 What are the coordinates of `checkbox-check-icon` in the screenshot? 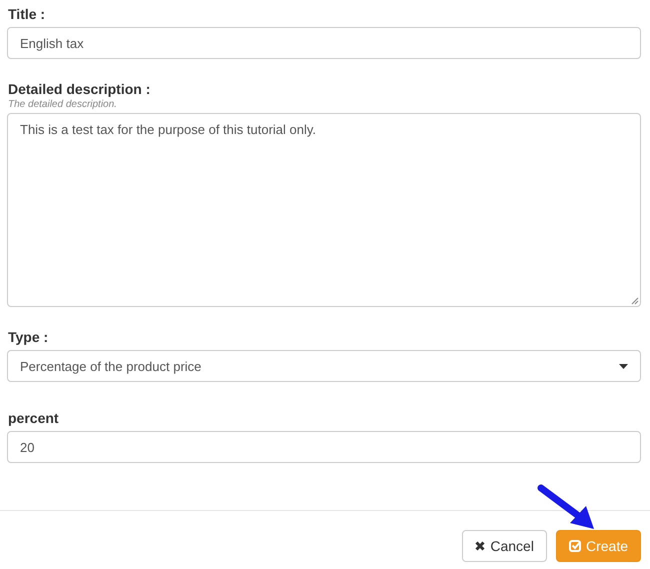 It's located at (574, 546).